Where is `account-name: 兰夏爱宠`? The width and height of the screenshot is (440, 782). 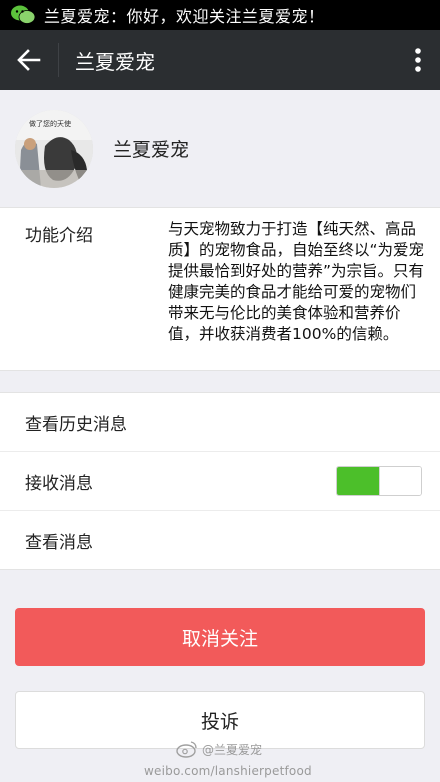 account-name: 兰夏爱宠 is located at coordinates (151, 150).